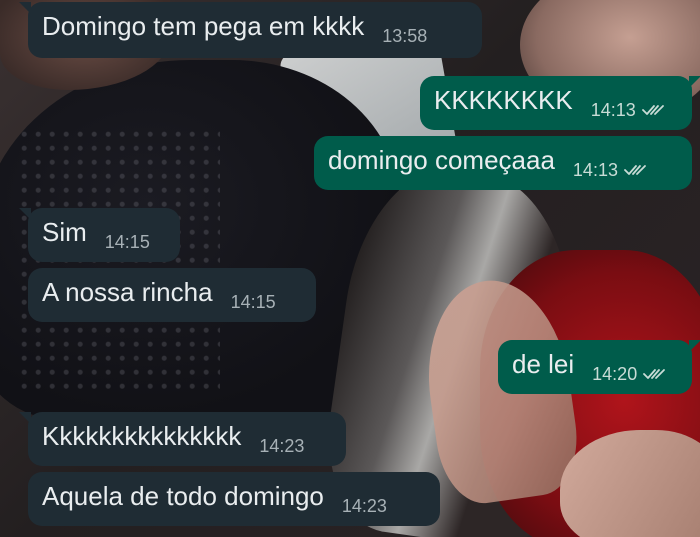 This screenshot has height=537, width=700. What do you see at coordinates (183, 496) in the screenshot?
I see `message-text: Aquela de todo domingo` at bounding box center [183, 496].